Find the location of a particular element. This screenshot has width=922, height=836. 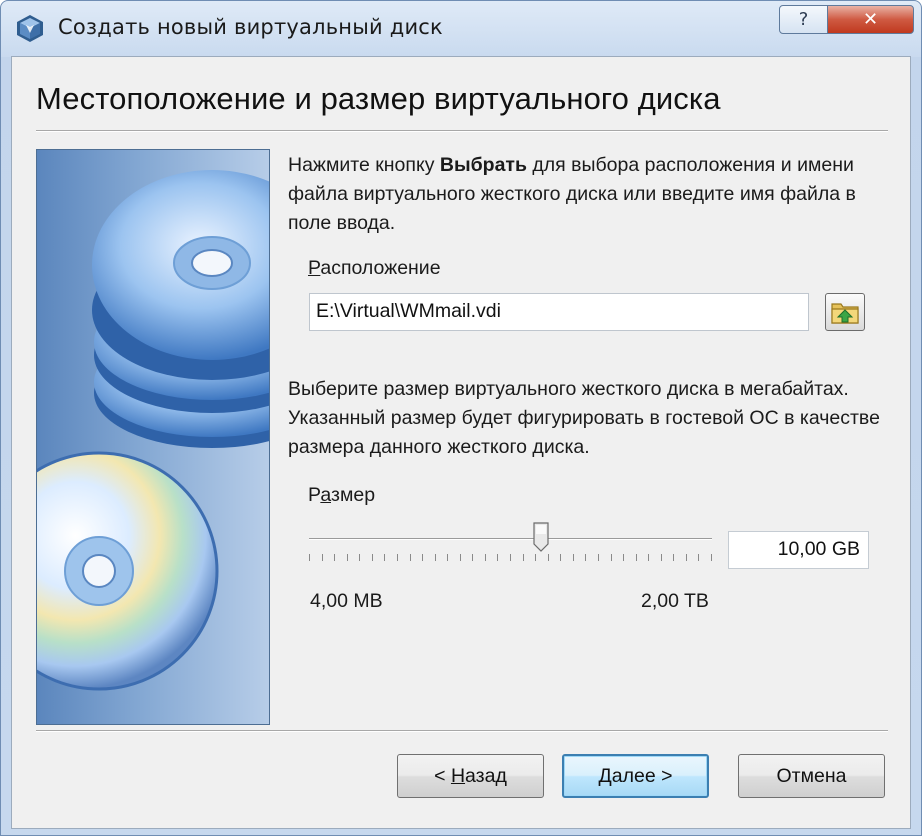

close-button: ✕ is located at coordinates (870, 19).